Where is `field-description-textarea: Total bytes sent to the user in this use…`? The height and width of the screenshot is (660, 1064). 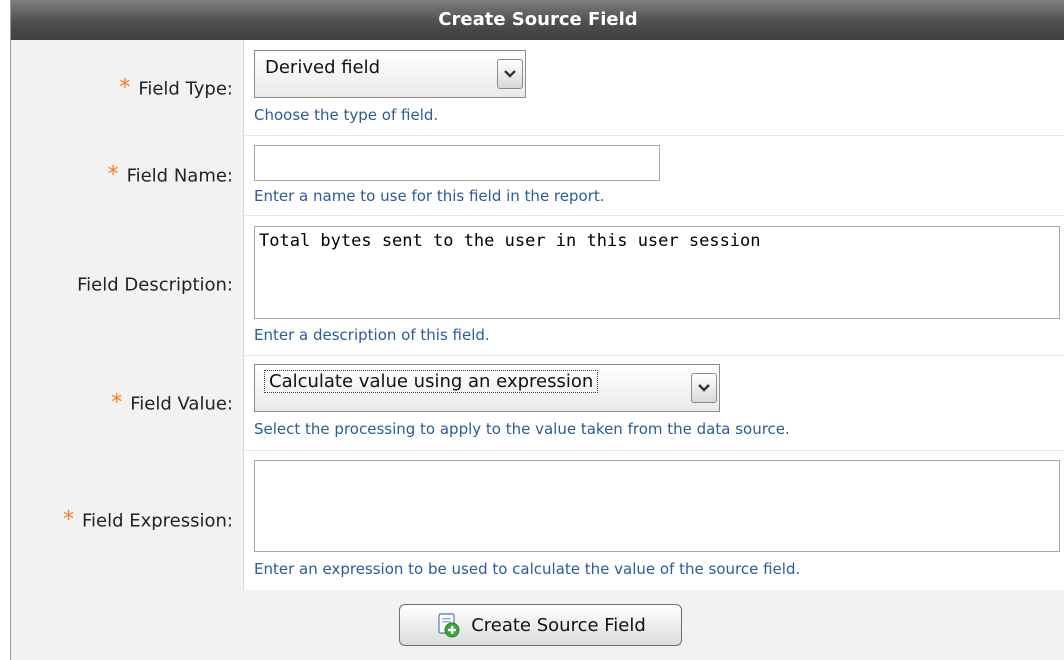 field-description-textarea: Total bytes sent to the user in this use… is located at coordinates (657, 272).